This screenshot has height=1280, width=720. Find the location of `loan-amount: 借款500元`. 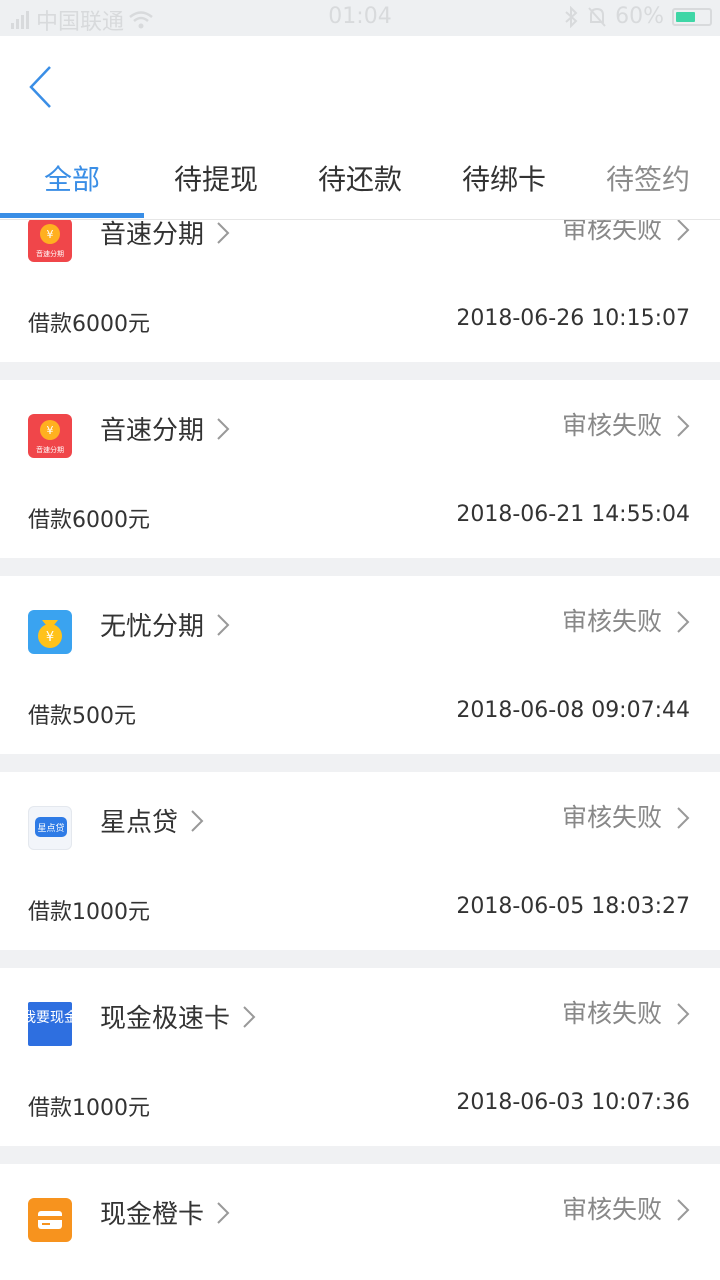

loan-amount: 借款500元 is located at coordinates (82, 716).